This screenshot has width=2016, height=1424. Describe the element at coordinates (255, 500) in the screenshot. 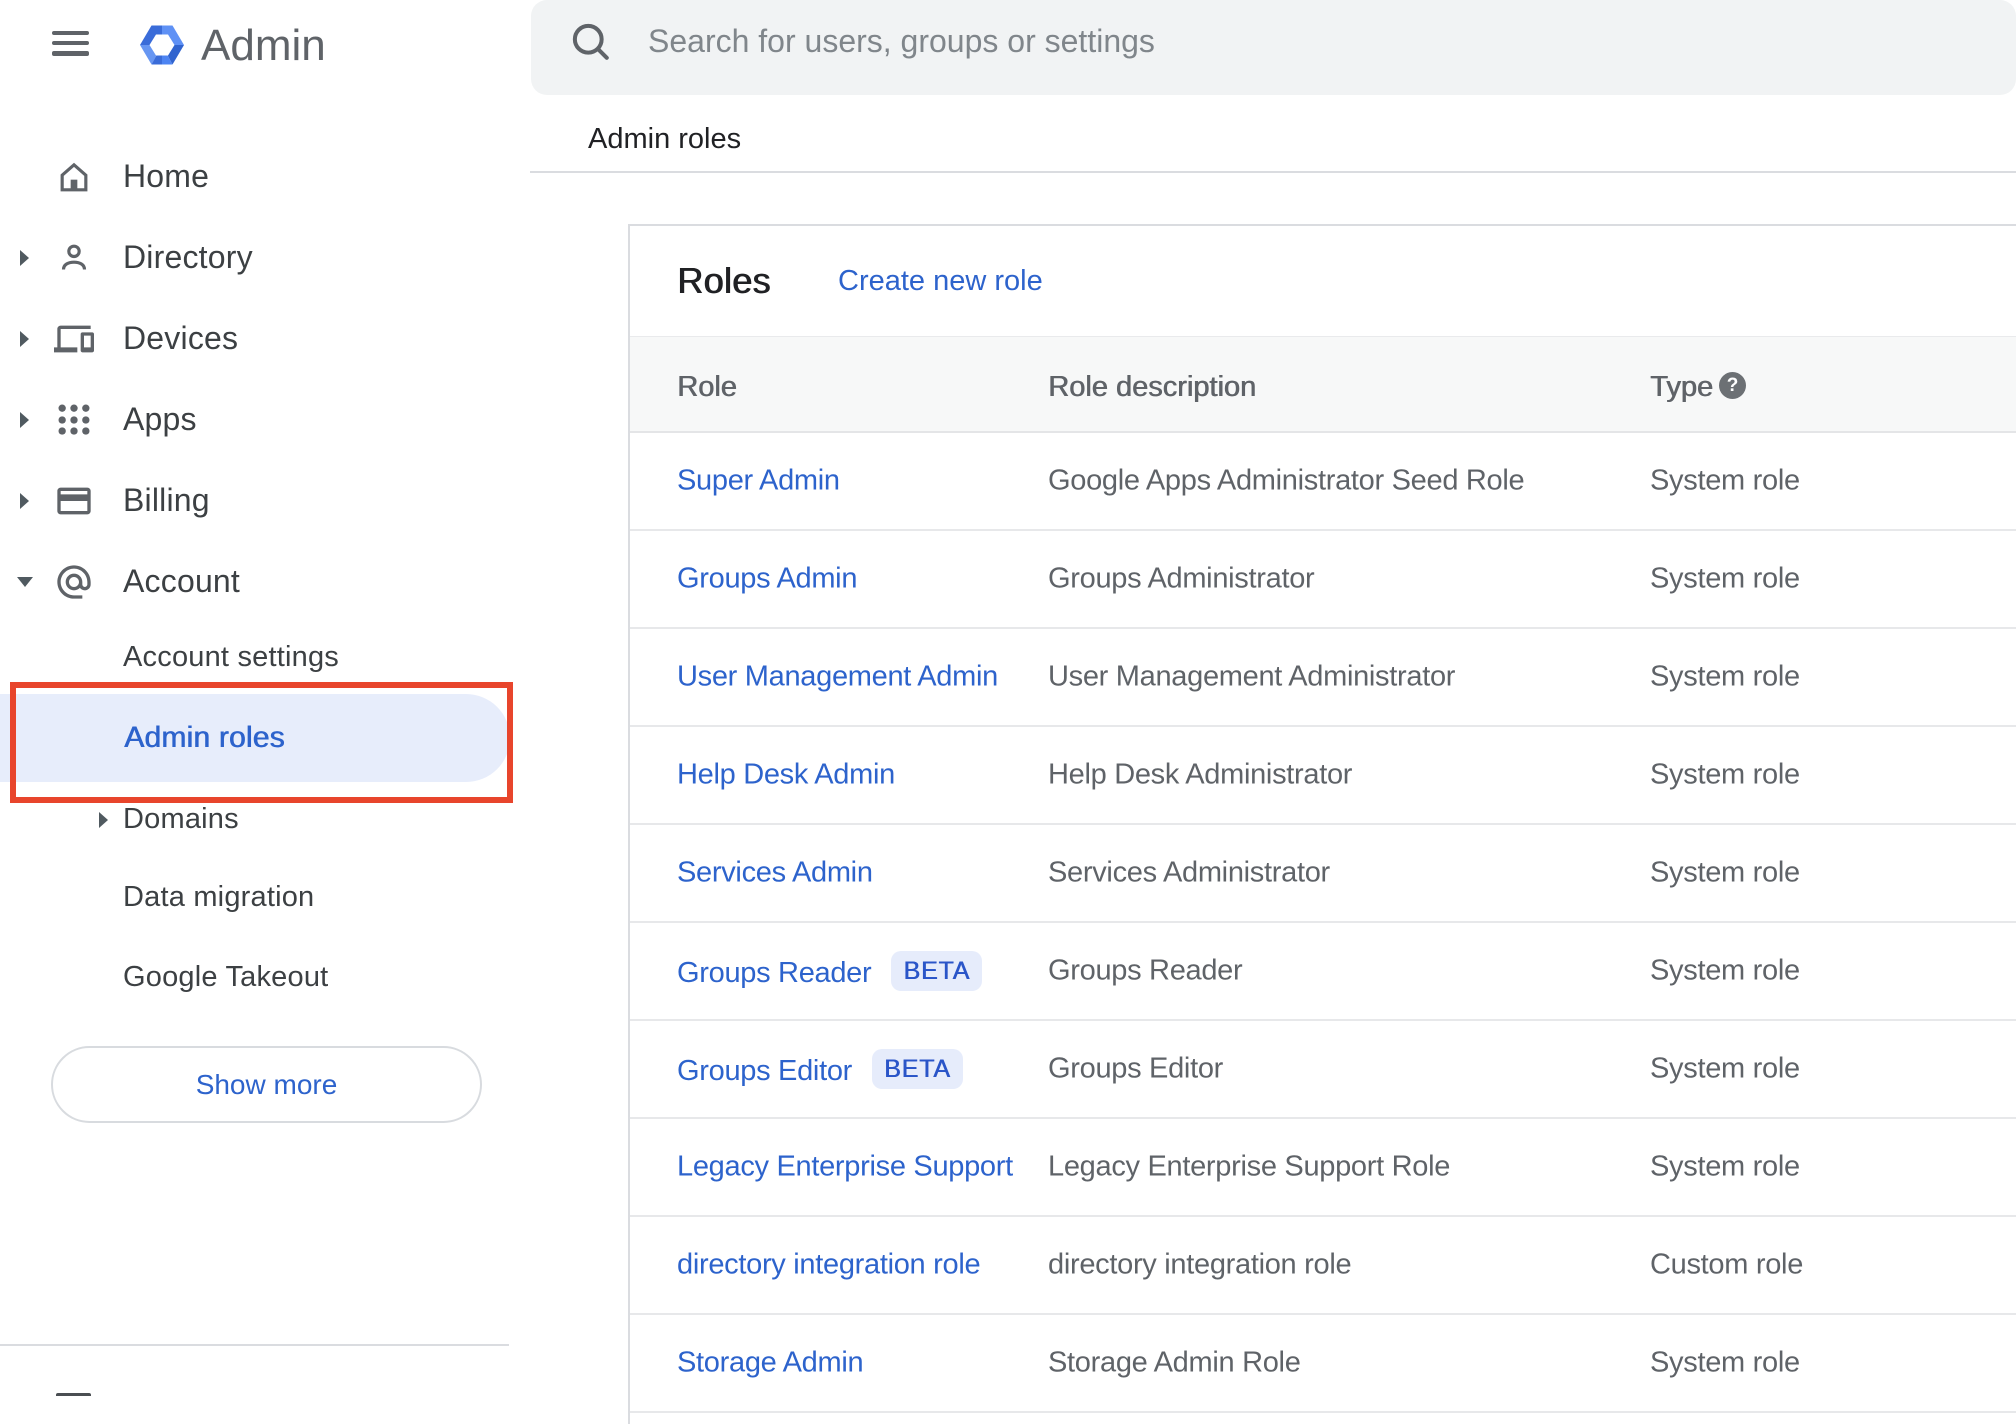

I see `sidebar-item-billing: Billing` at that location.